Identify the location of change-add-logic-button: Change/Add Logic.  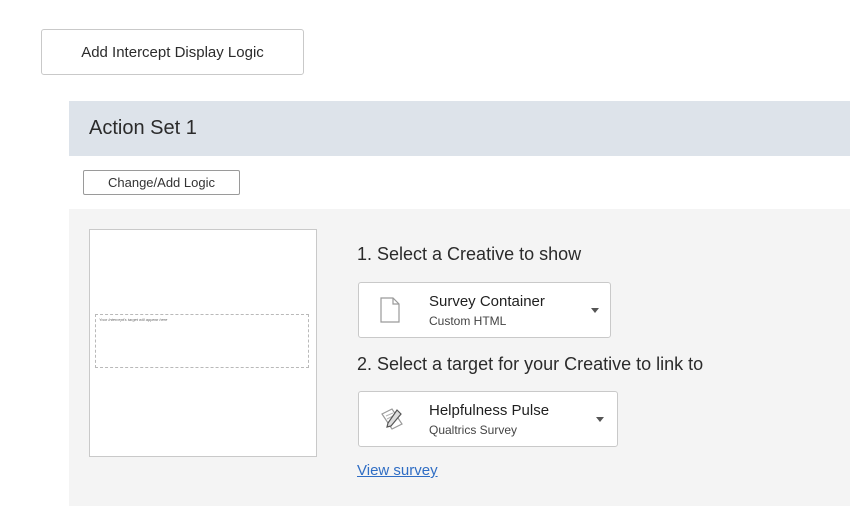
(161, 182).